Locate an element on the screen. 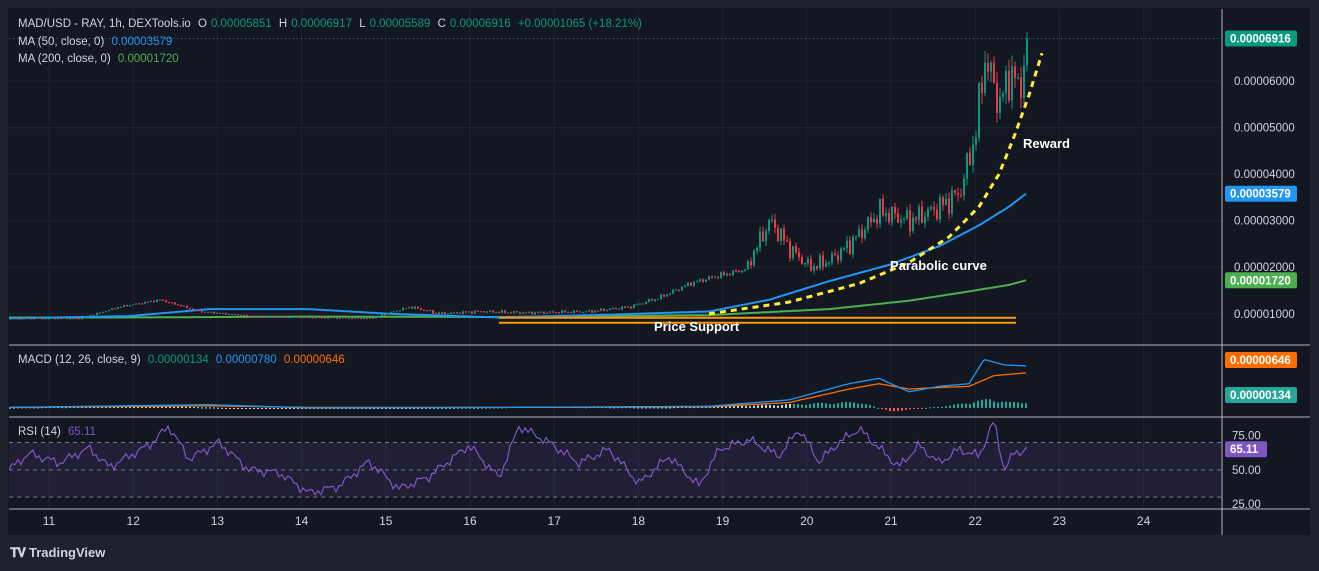  high-value: 0.00006917 is located at coordinates (321, 24).